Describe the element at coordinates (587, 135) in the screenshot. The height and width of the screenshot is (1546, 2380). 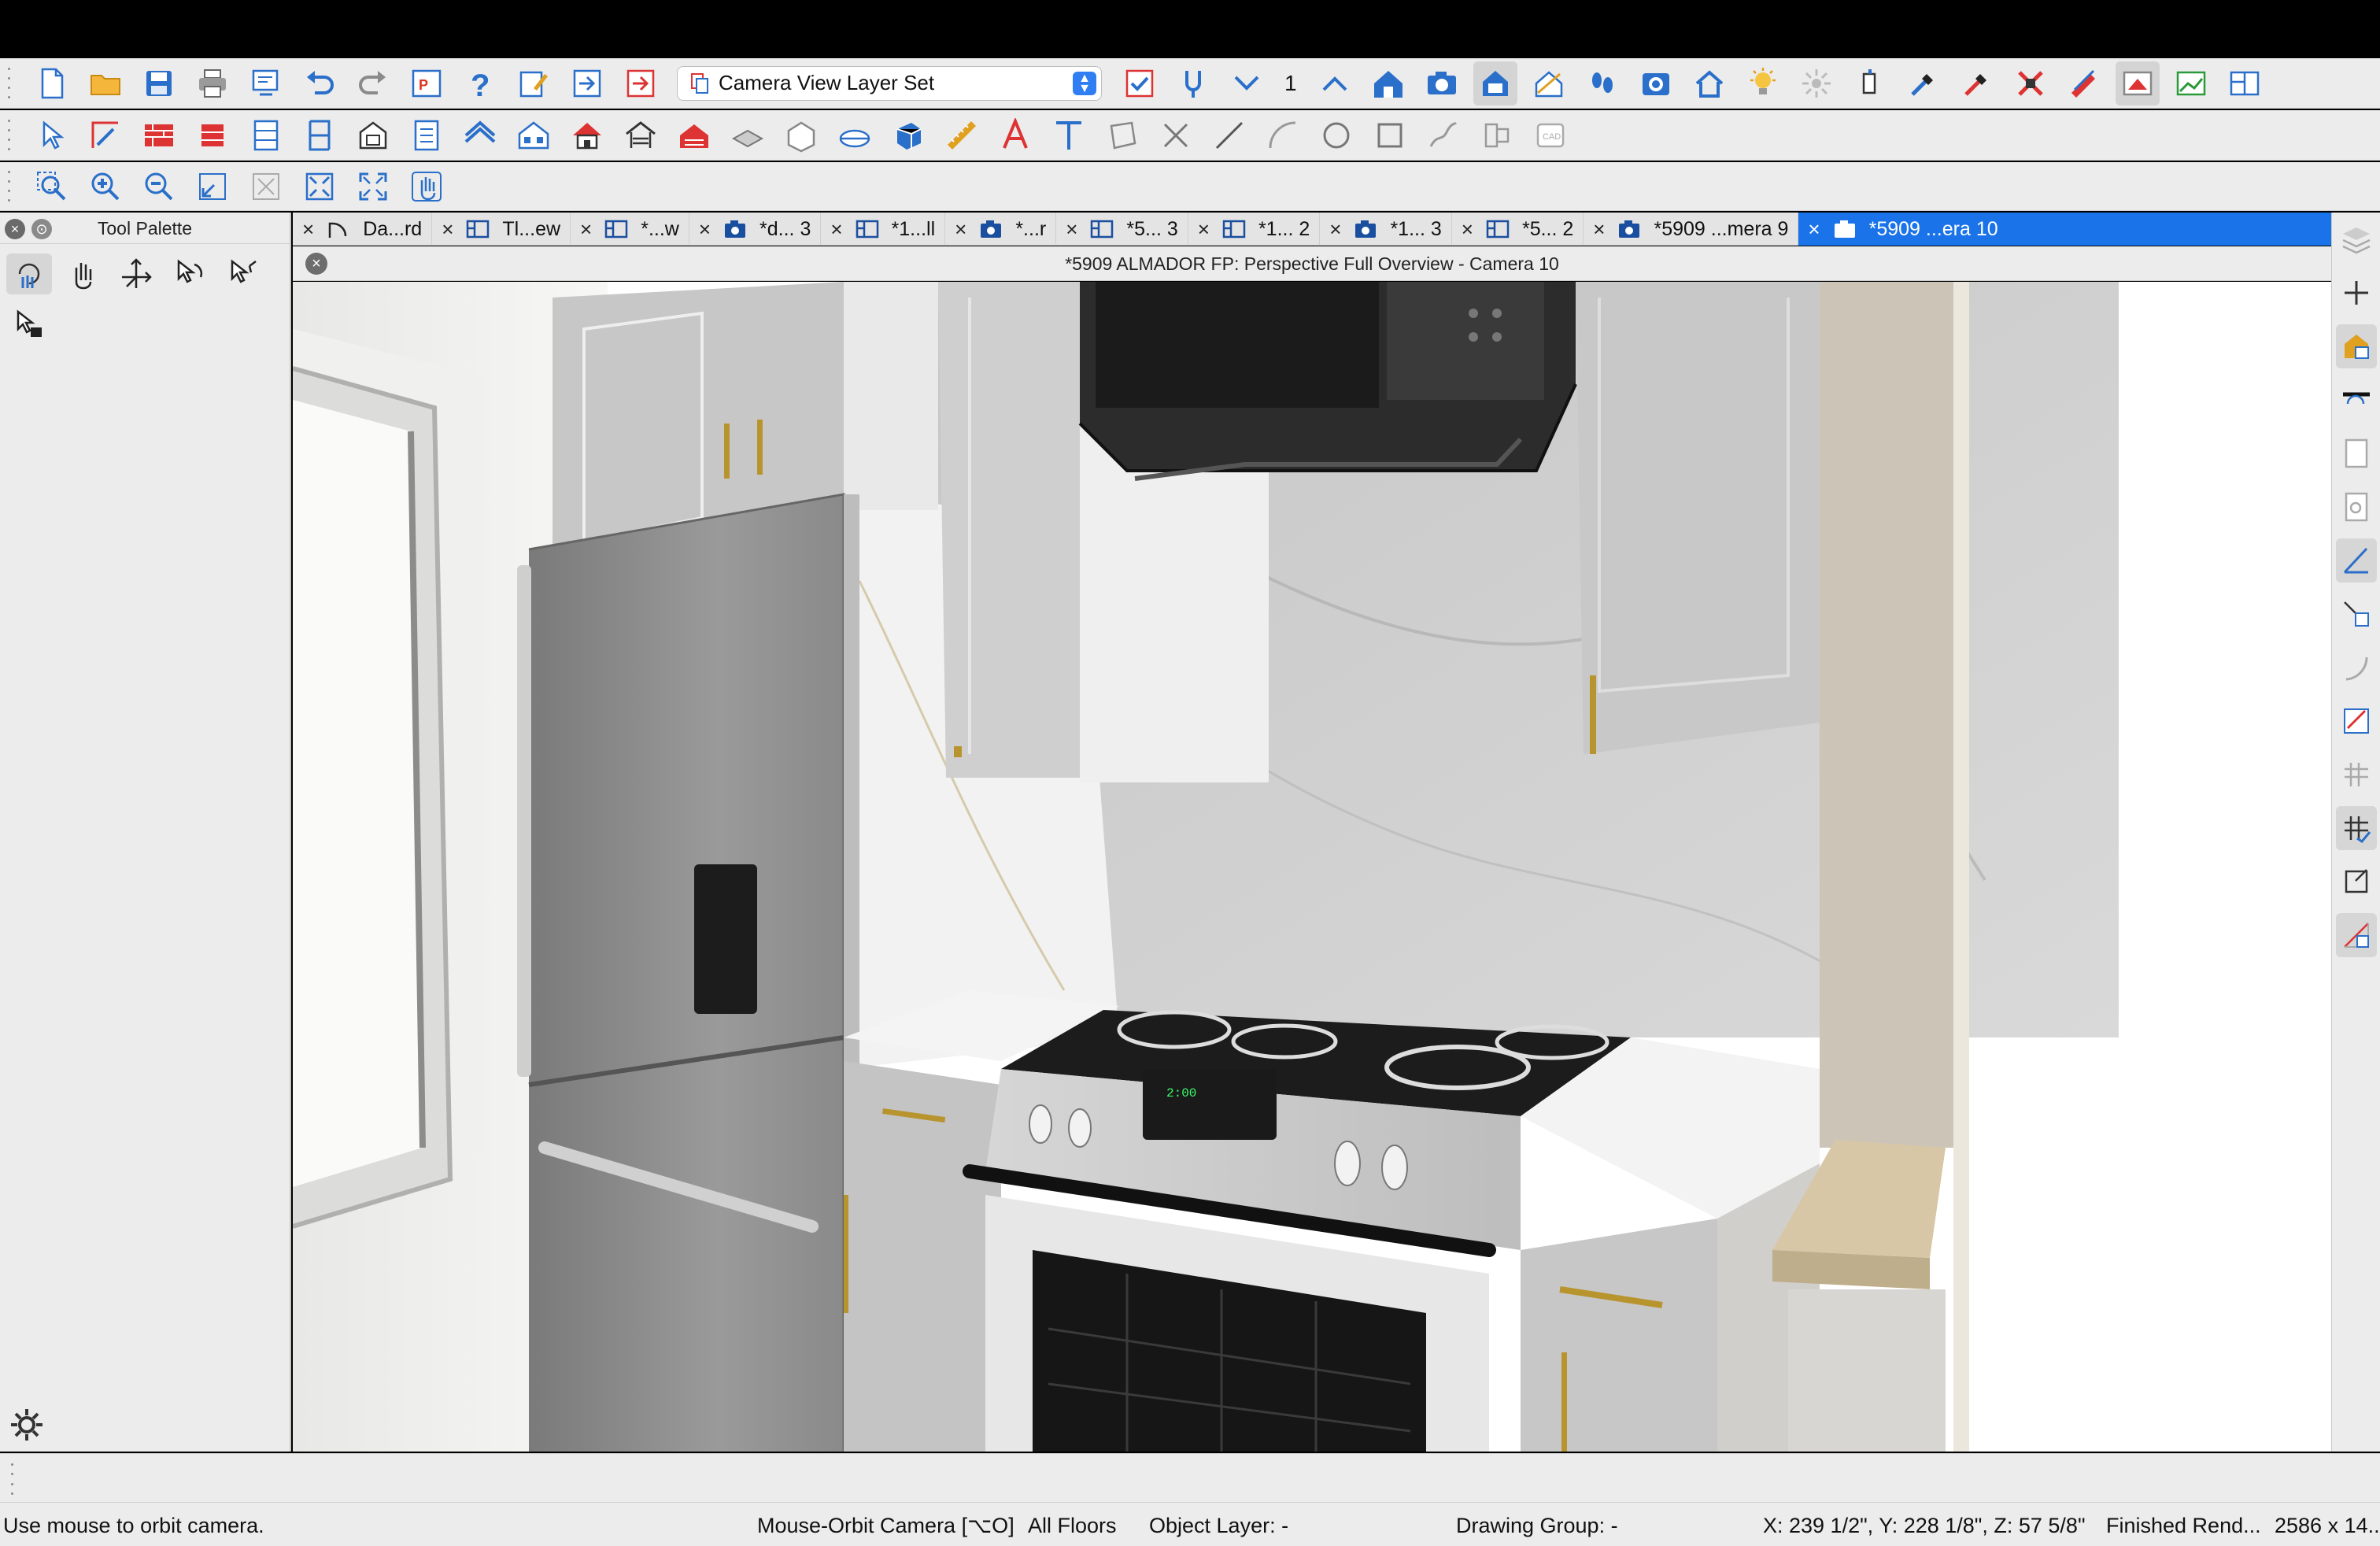
I see `house-red-icon` at that location.